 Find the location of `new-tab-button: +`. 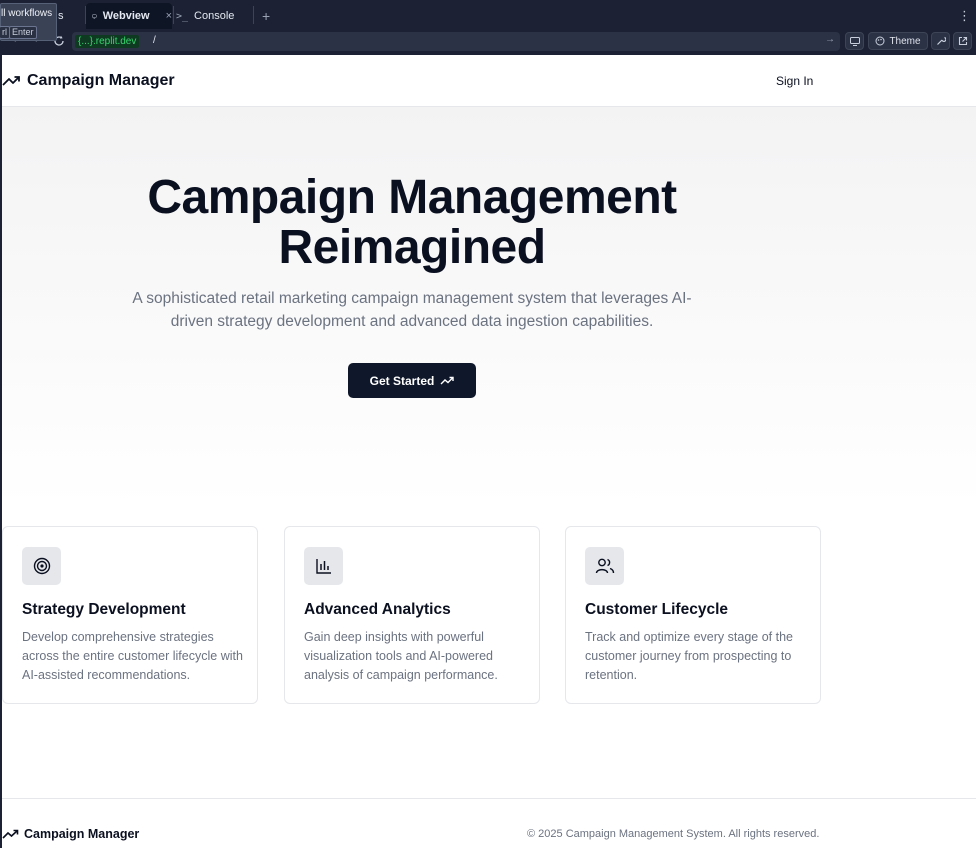

new-tab-button: + is located at coordinates (269, 16).